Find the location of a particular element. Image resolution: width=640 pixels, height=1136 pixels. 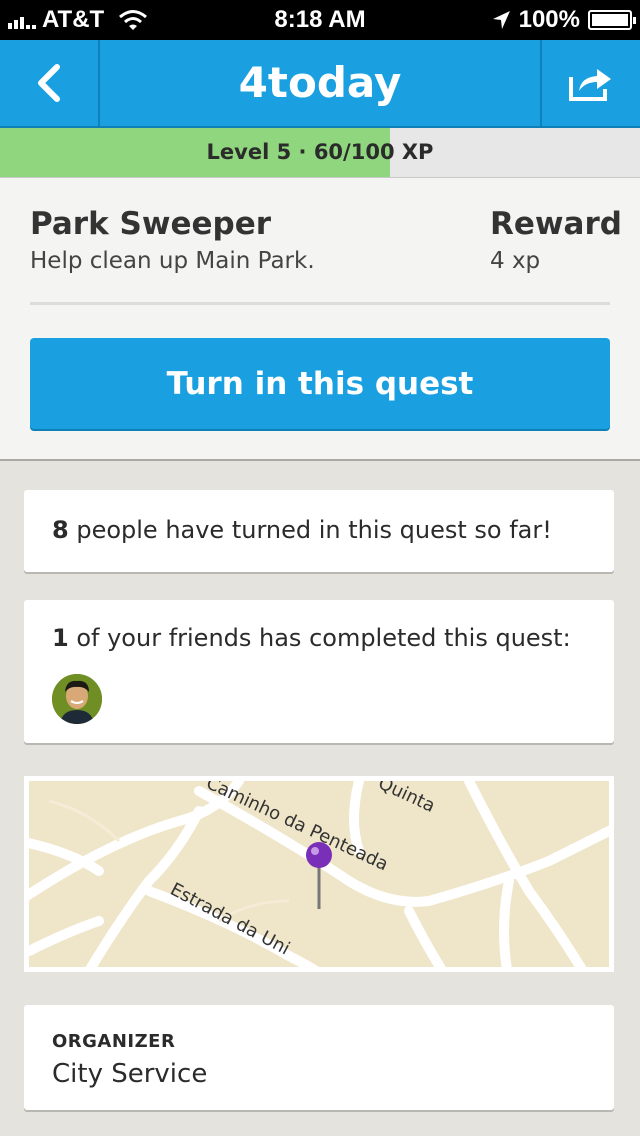

map-street-label-3: Quinta is located at coordinates (406, 799).